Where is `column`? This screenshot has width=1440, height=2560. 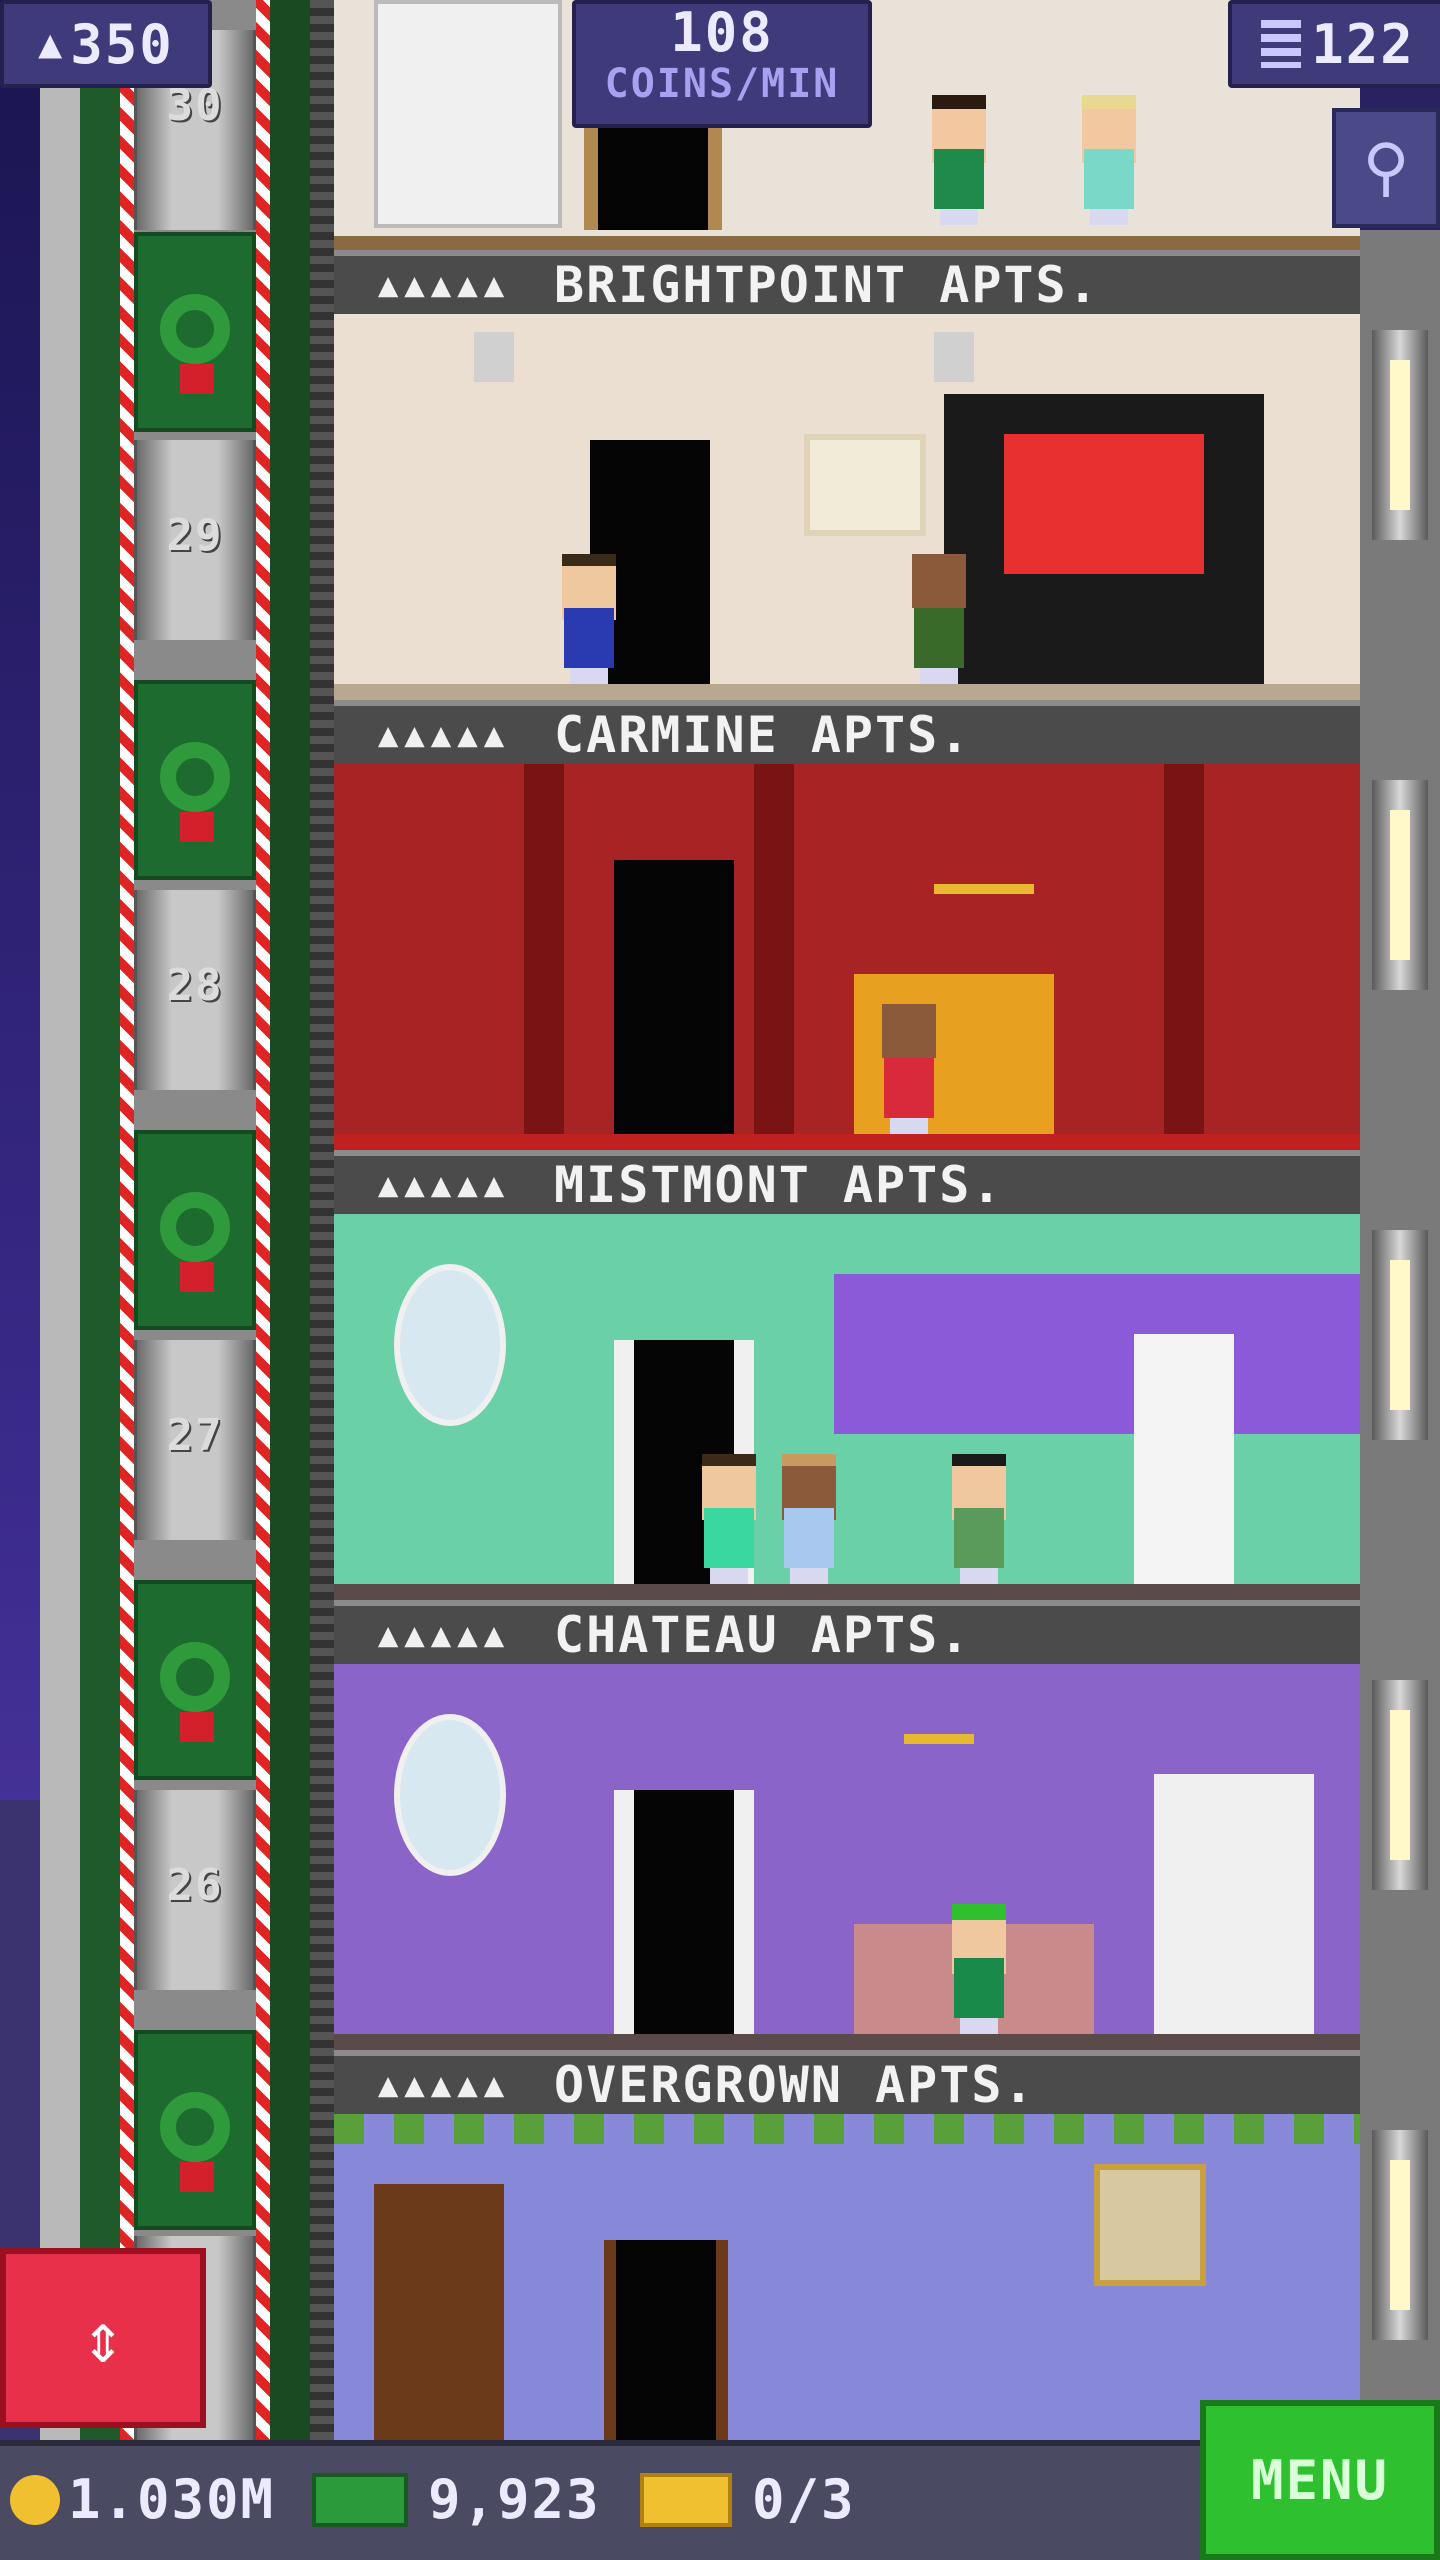 column is located at coordinates (774, 949).